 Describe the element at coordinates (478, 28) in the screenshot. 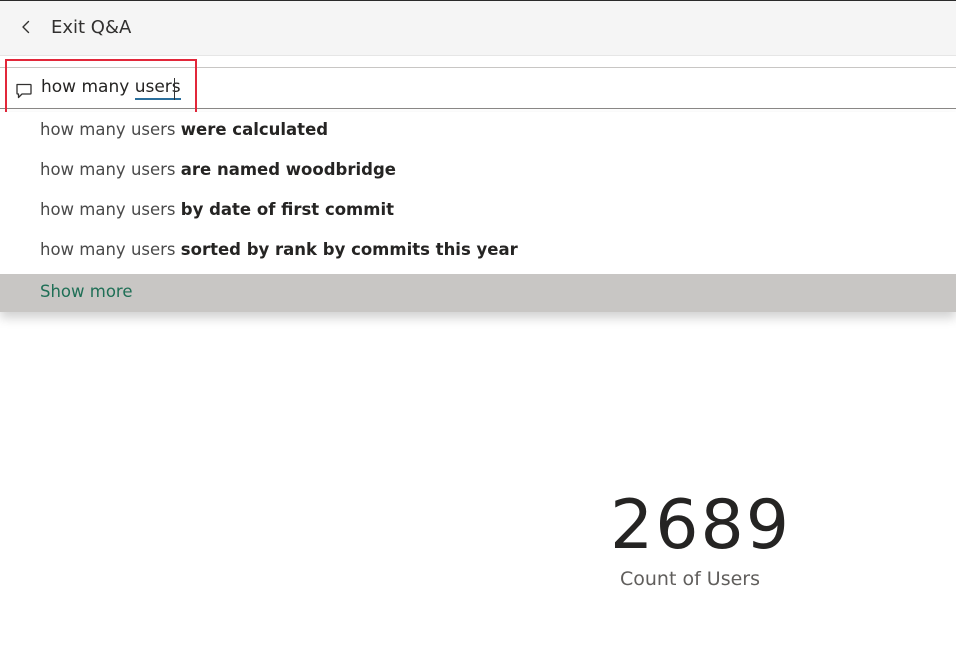

I see `header-bar: Exit Q&A` at that location.